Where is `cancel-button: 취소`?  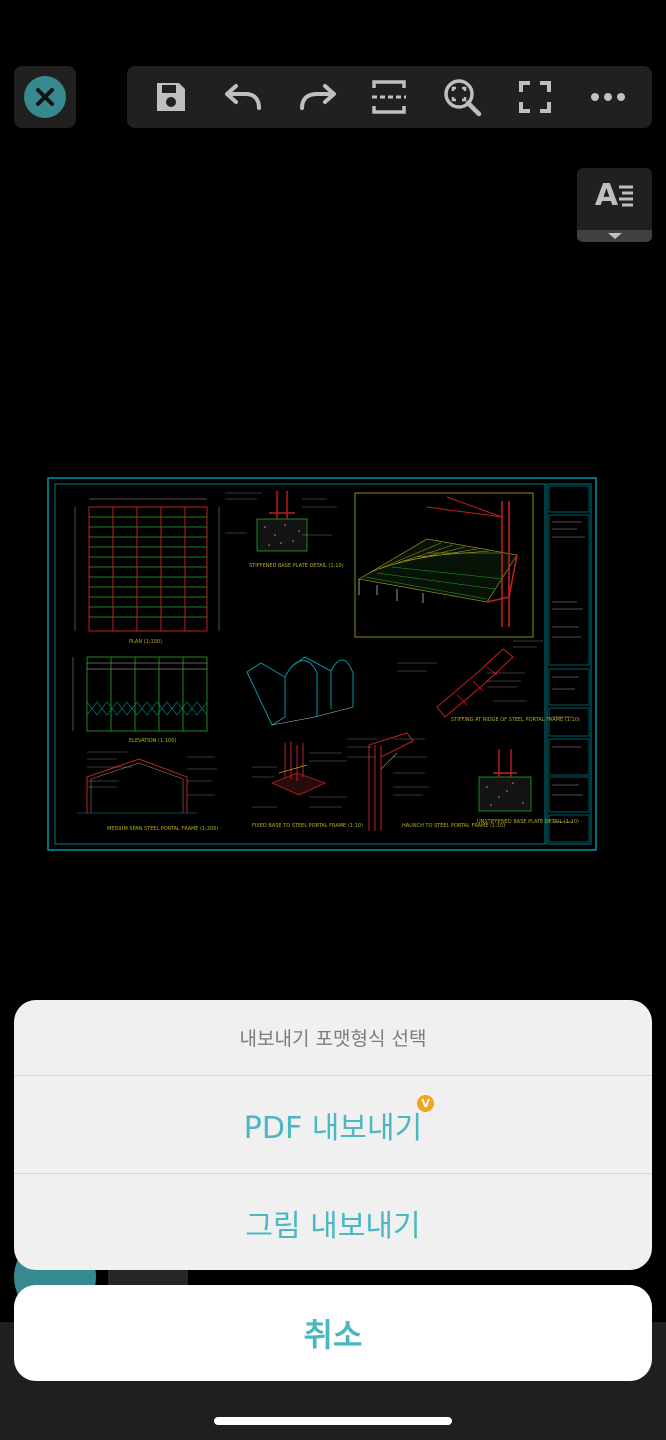 cancel-button: 취소 is located at coordinates (333, 1333).